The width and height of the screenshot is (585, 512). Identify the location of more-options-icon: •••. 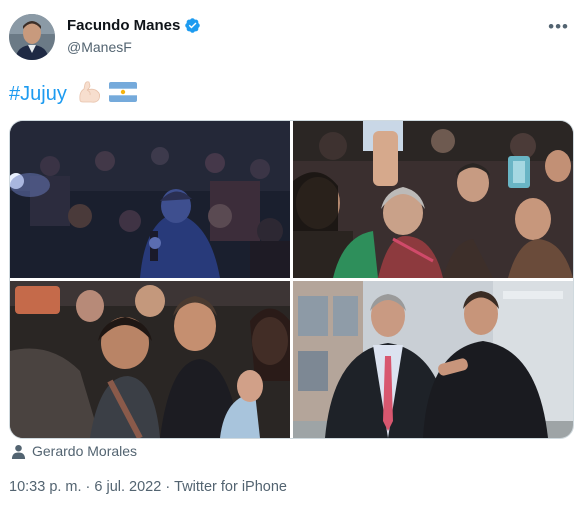
(558, 27).